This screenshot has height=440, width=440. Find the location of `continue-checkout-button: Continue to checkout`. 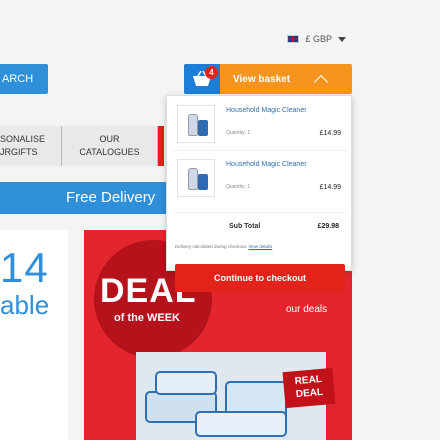

continue-checkout-button: Continue to checkout is located at coordinates (260, 278).